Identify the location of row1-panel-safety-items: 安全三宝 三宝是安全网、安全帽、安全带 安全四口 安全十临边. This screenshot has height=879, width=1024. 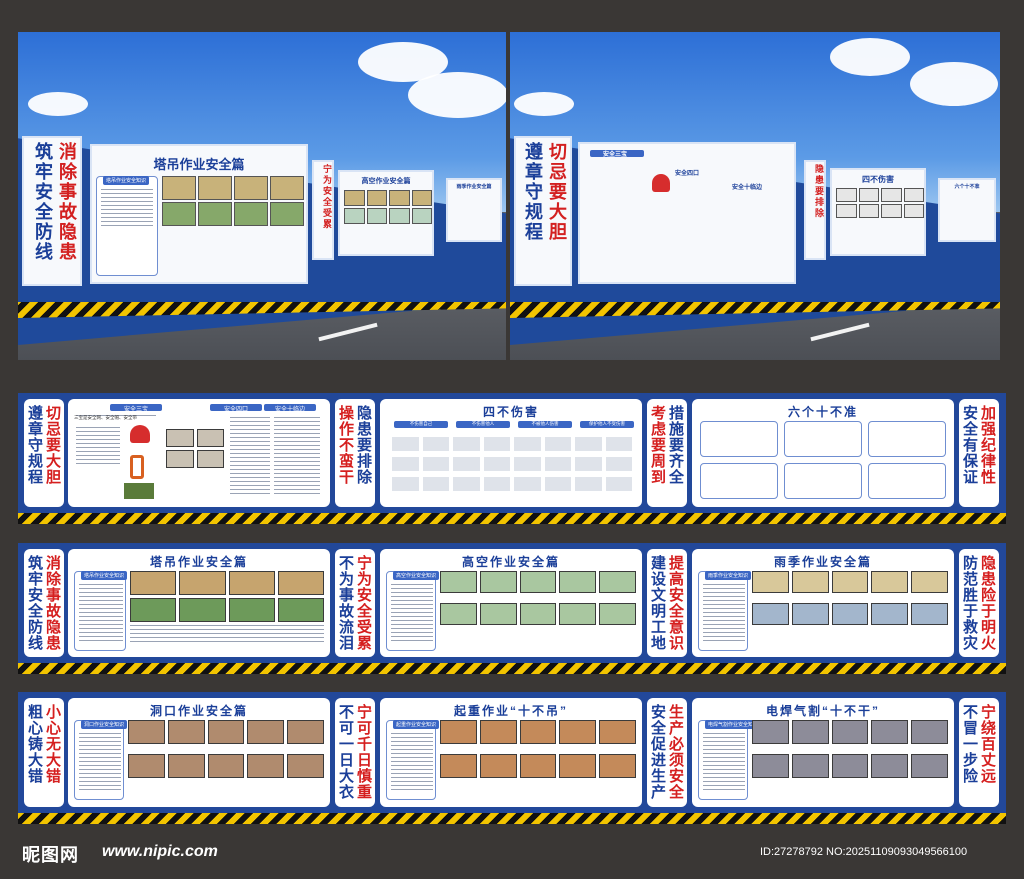
(199, 453).